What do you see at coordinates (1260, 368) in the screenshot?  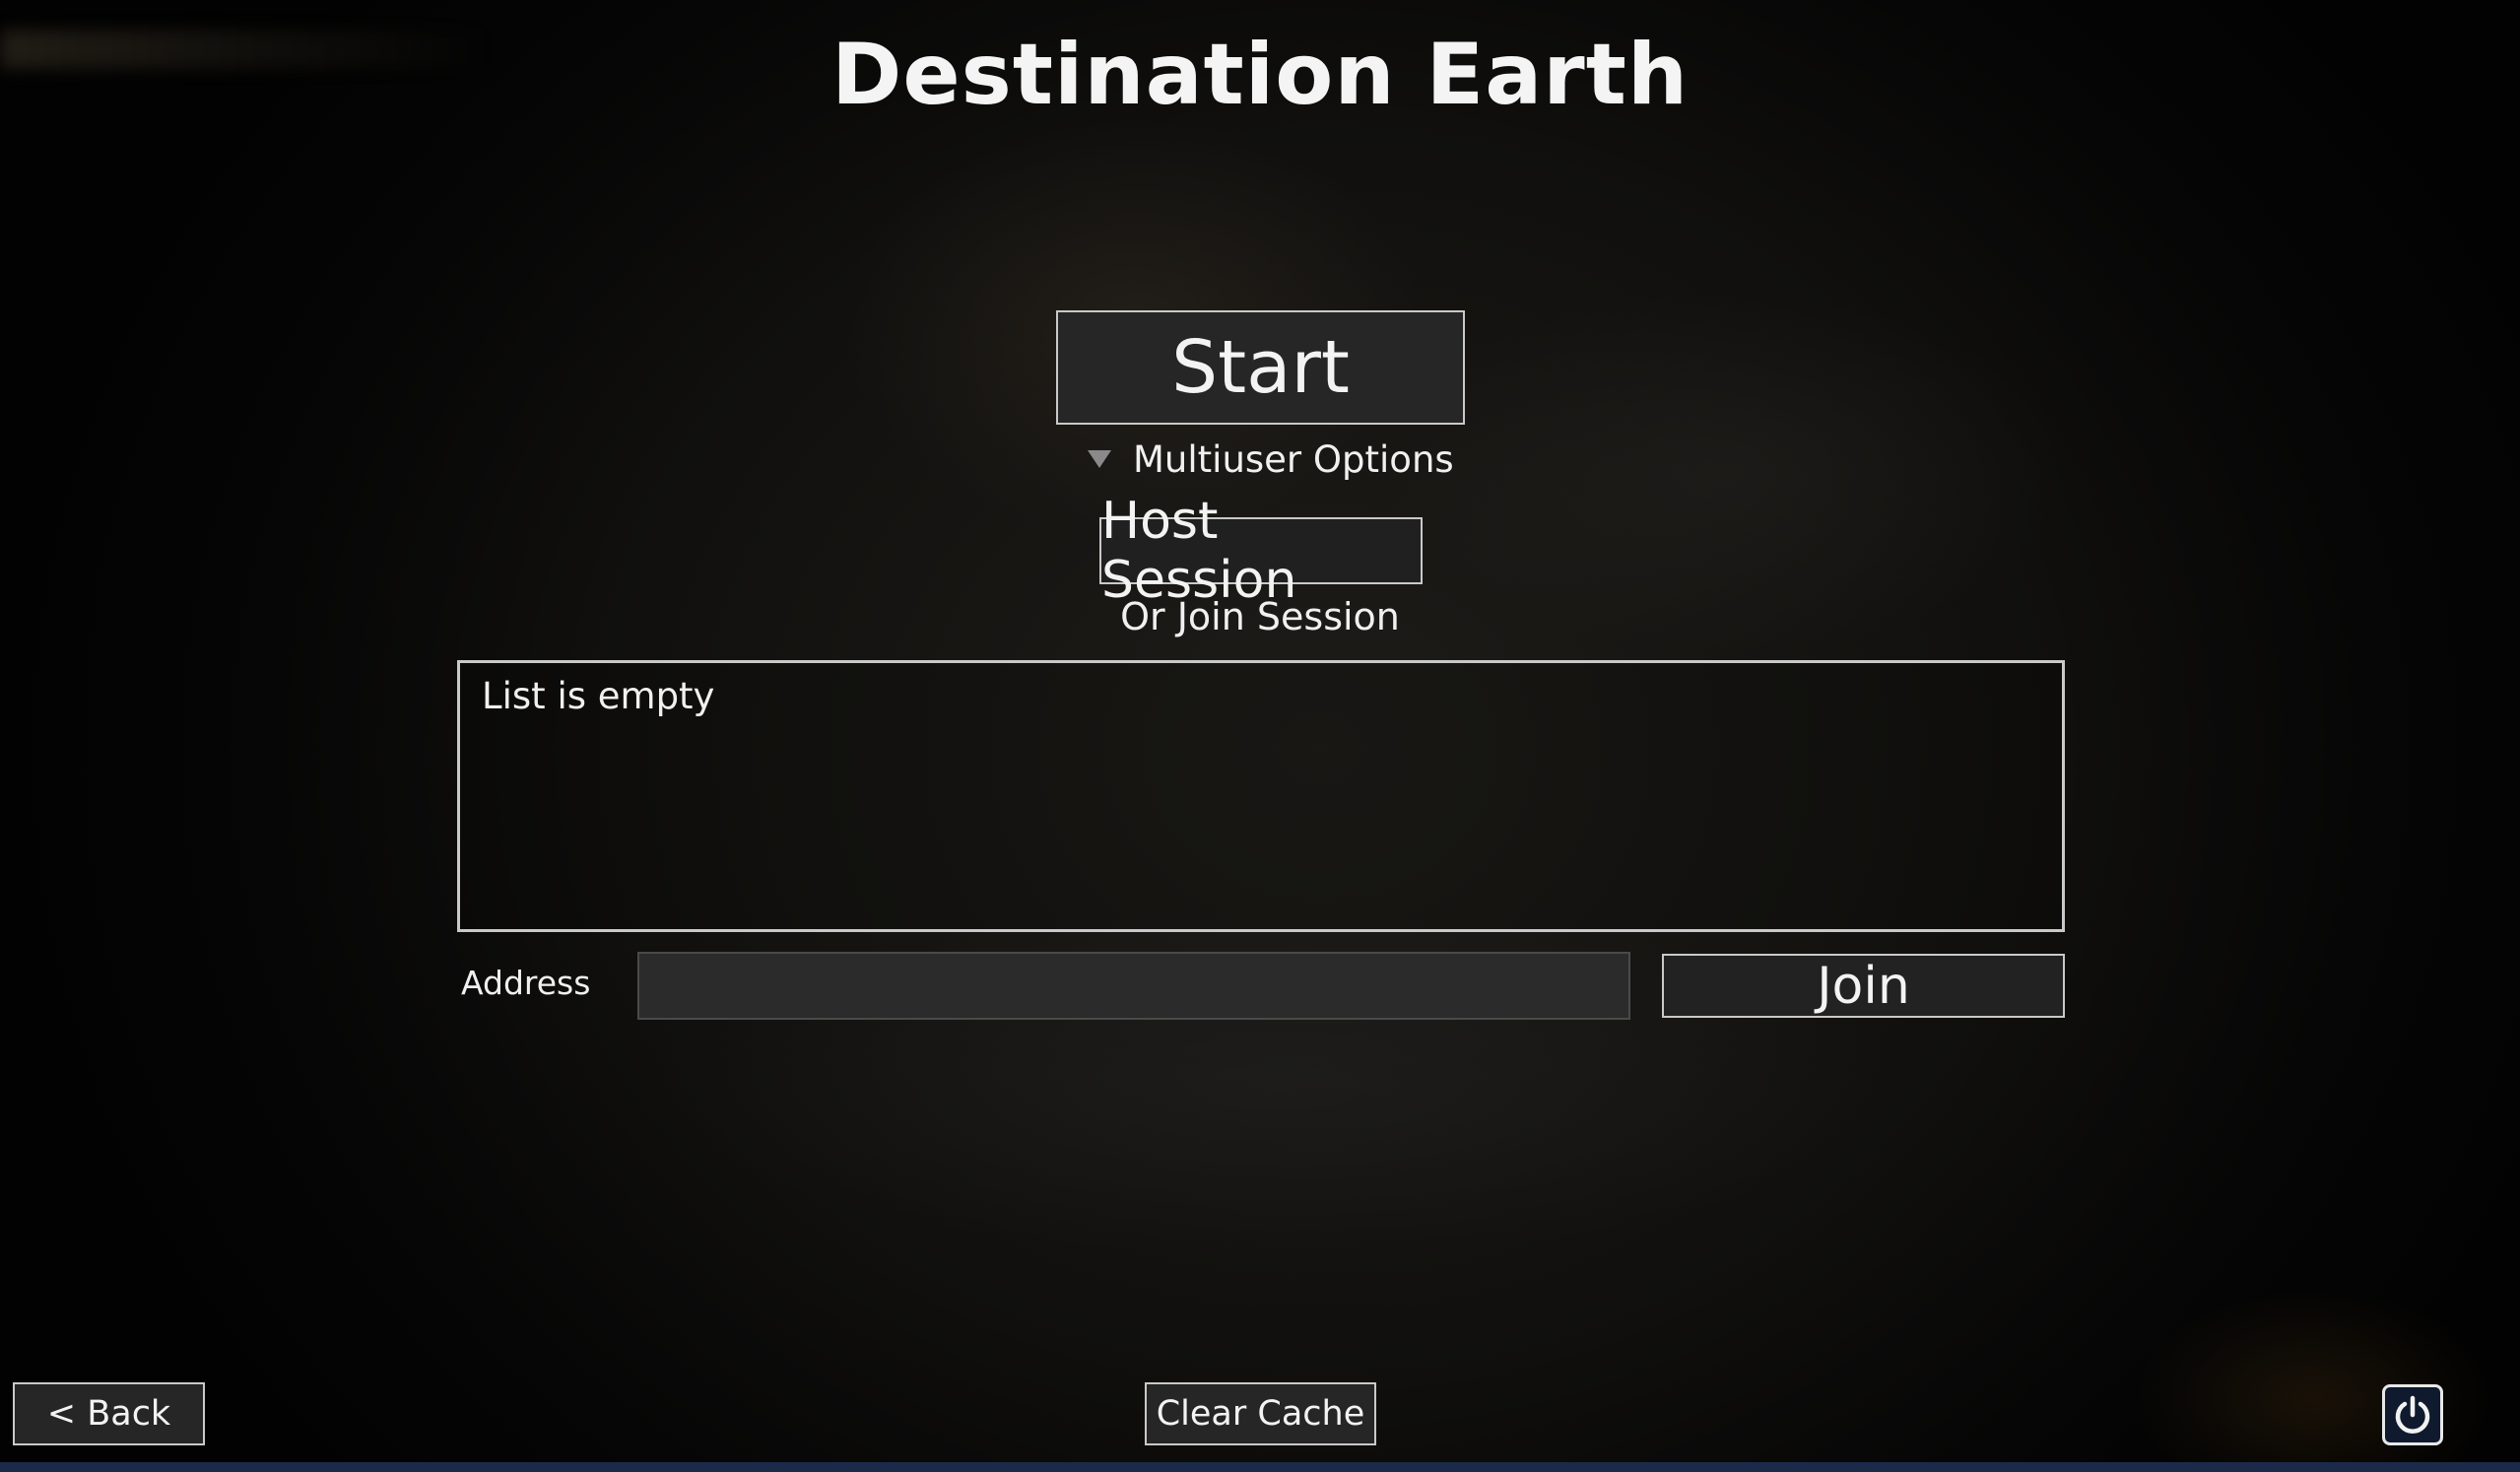 I see `start-button: Start` at bounding box center [1260, 368].